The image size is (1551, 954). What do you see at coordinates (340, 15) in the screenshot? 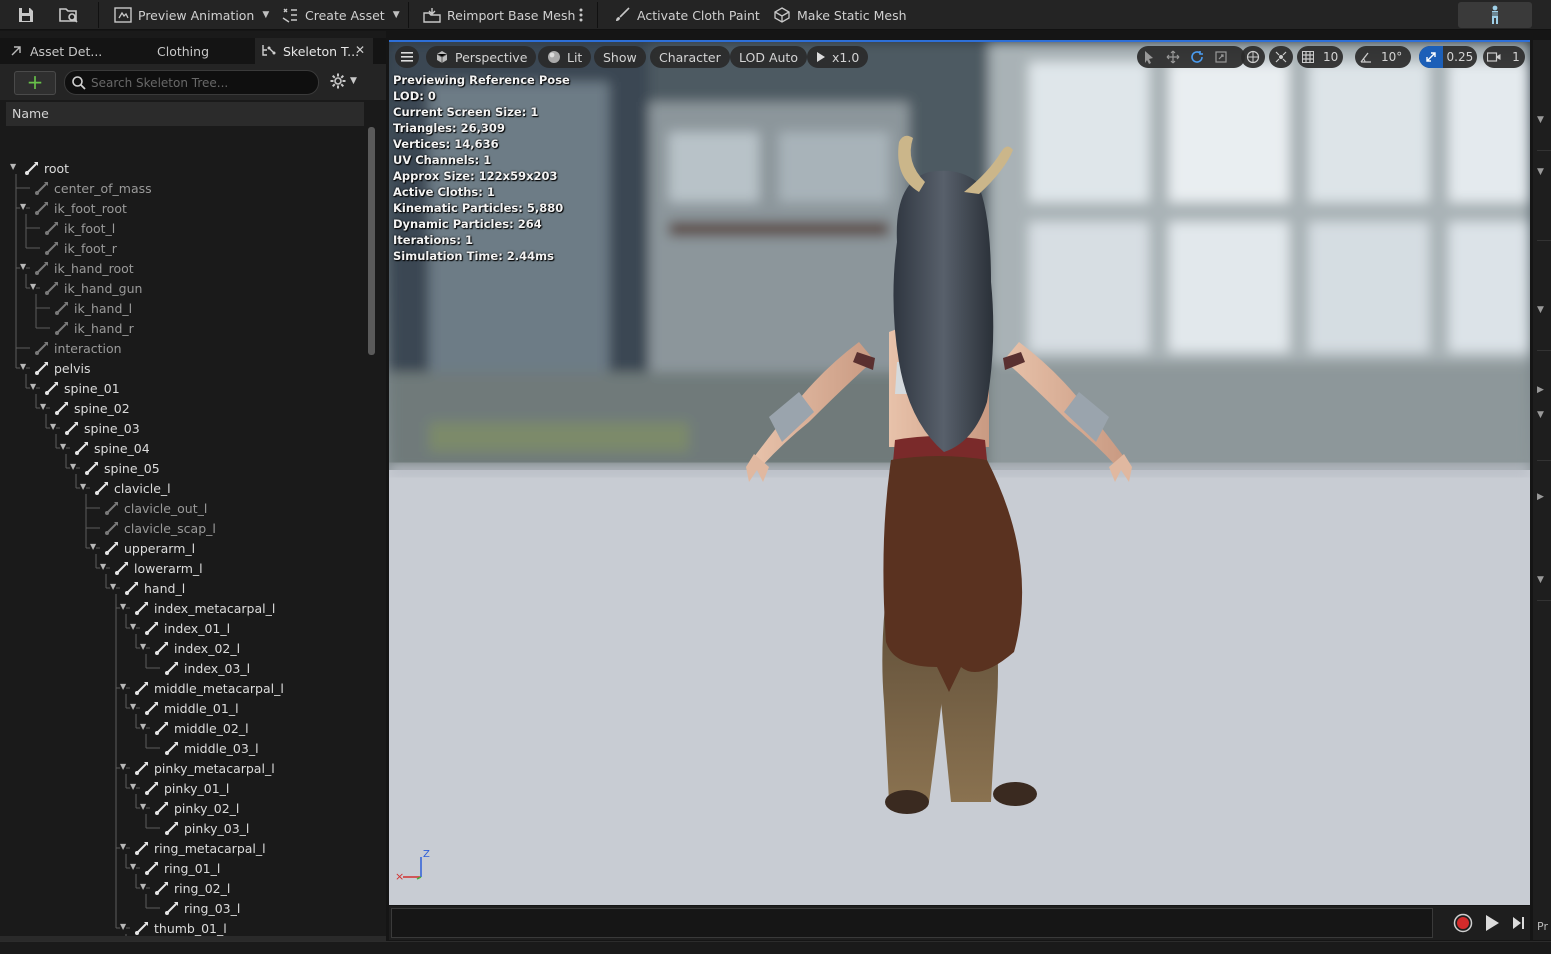
I see `create-asset-button: Create Asset ▼` at bounding box center [340, 15].